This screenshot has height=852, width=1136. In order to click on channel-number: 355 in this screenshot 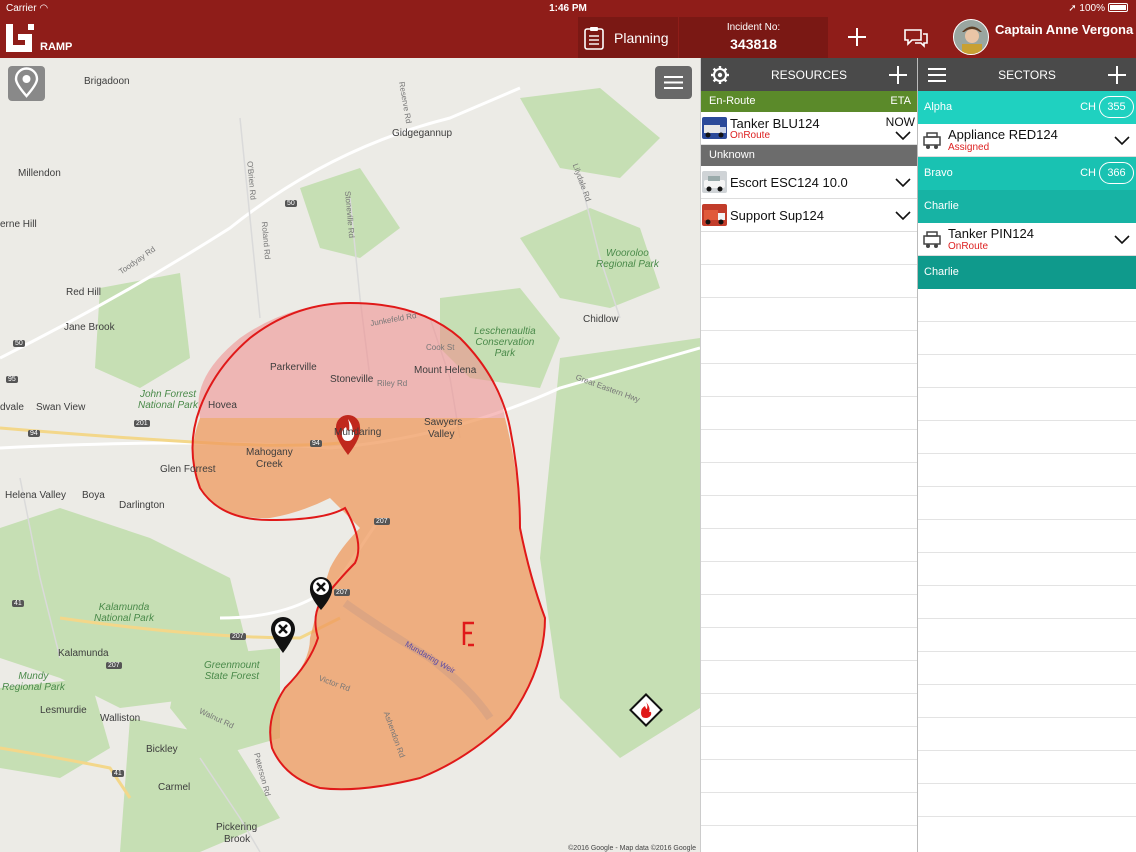, I will do `click(1116, 107)`.